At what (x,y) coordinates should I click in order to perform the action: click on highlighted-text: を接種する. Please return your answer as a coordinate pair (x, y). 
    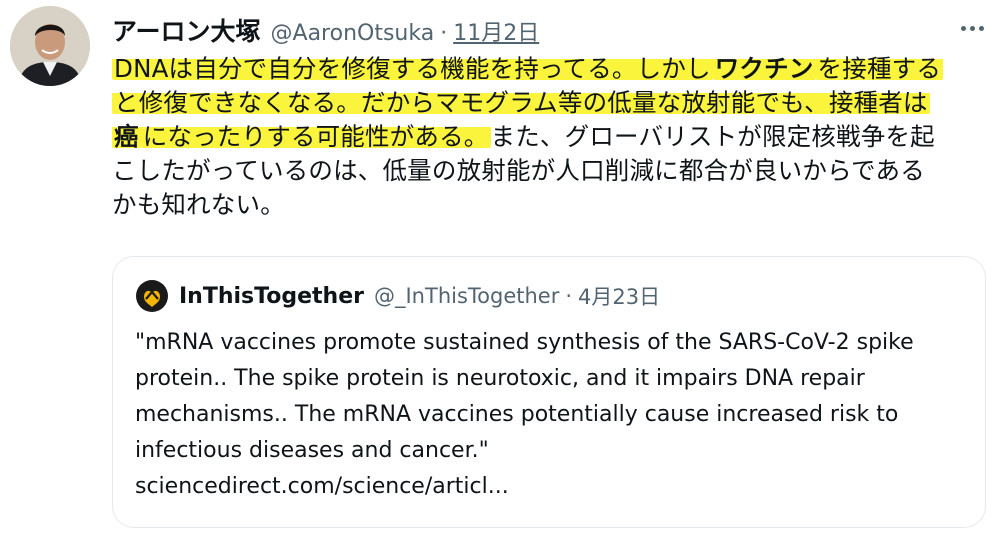
    Looking at the image, I should click on (879, 68).